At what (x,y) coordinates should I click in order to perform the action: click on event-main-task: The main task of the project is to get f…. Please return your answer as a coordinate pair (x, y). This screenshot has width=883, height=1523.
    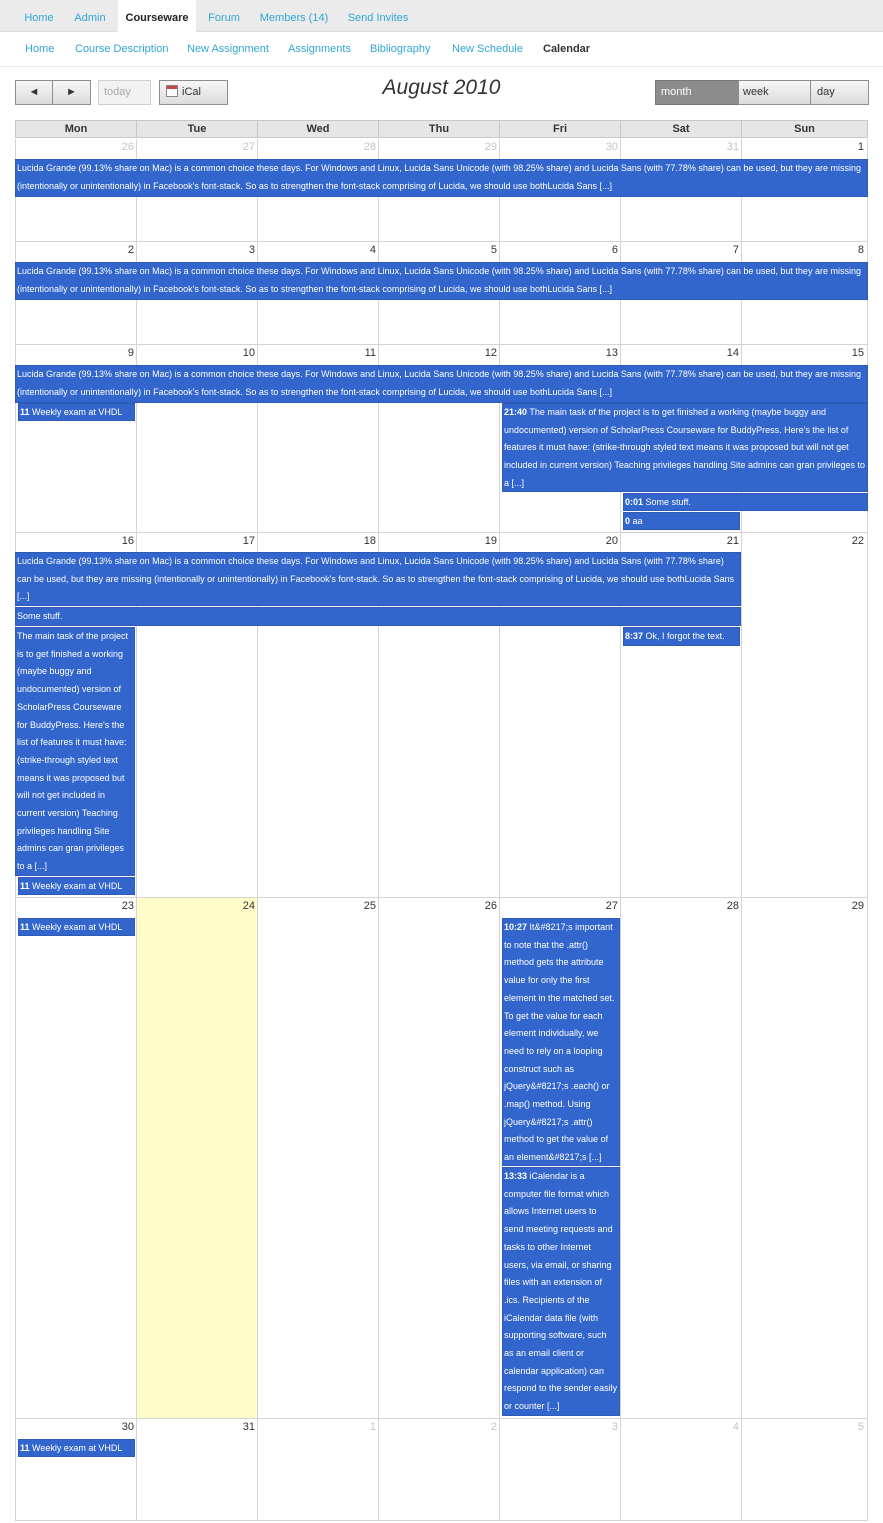
    Looking at the image, I should click on (75, 751).